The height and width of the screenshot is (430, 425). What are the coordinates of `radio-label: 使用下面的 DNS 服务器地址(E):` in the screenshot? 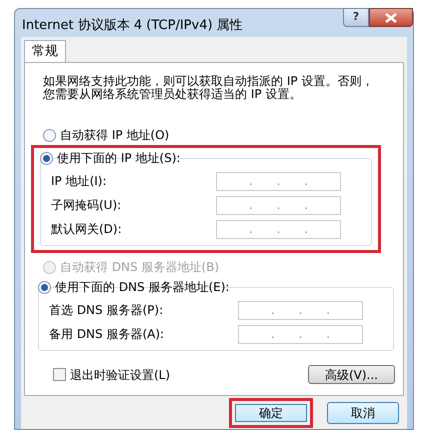 It's located at (142, 287).